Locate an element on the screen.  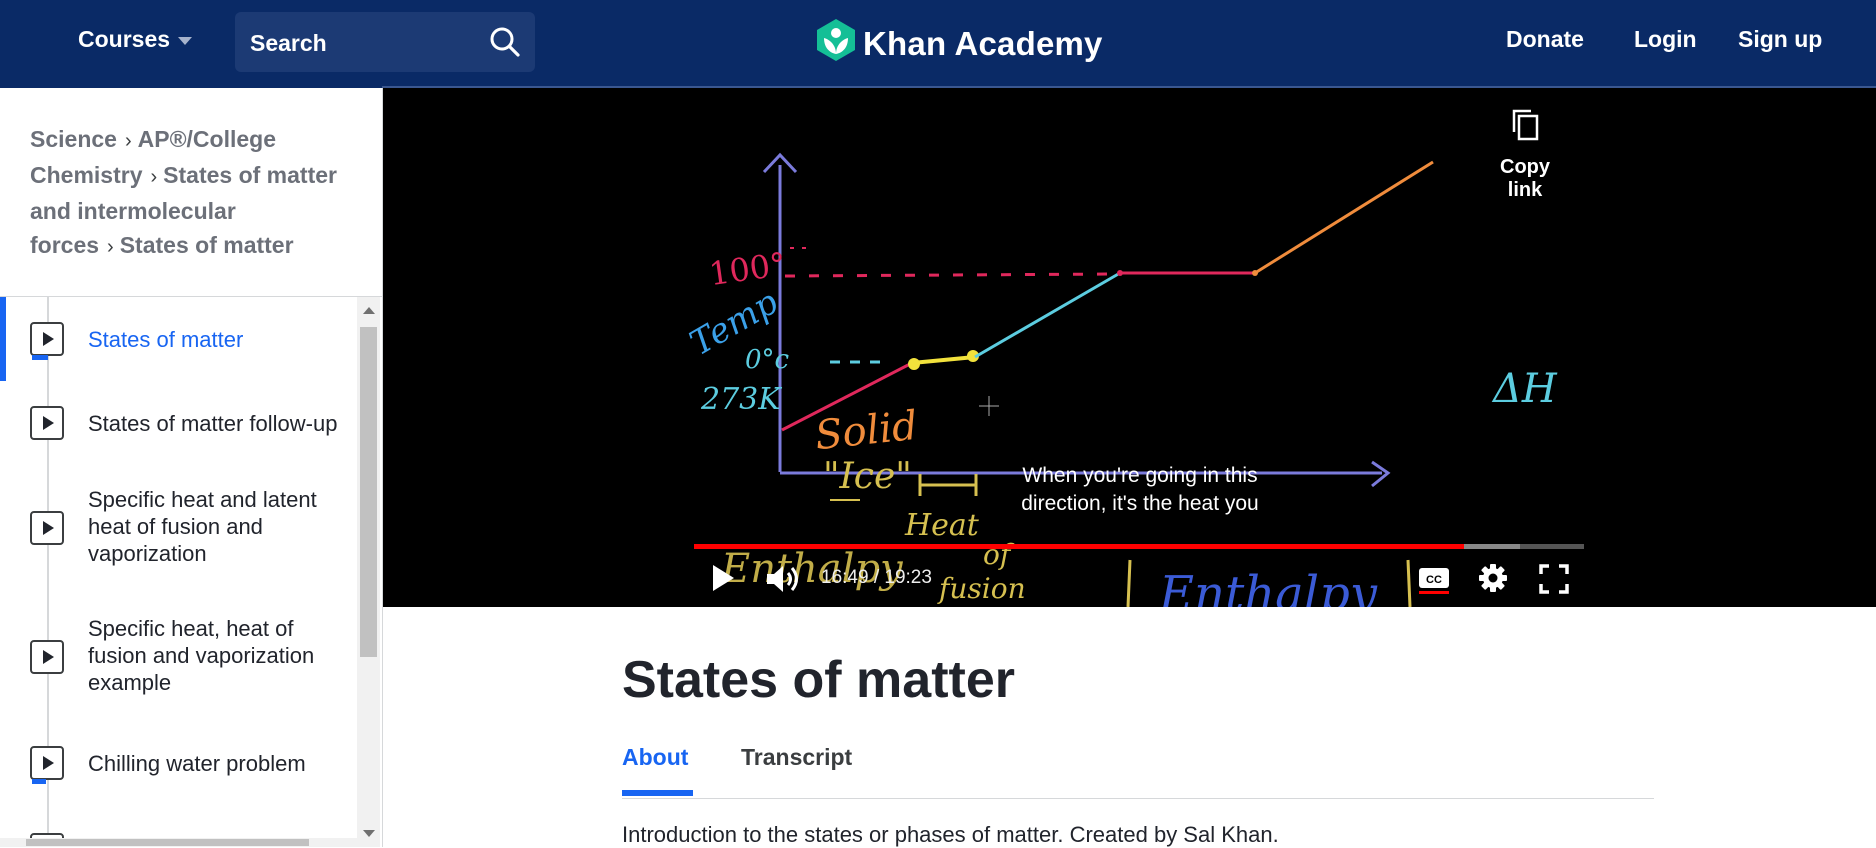
breadcrumb-states-of-matter: States of matter is located at coordinates (207, 245).